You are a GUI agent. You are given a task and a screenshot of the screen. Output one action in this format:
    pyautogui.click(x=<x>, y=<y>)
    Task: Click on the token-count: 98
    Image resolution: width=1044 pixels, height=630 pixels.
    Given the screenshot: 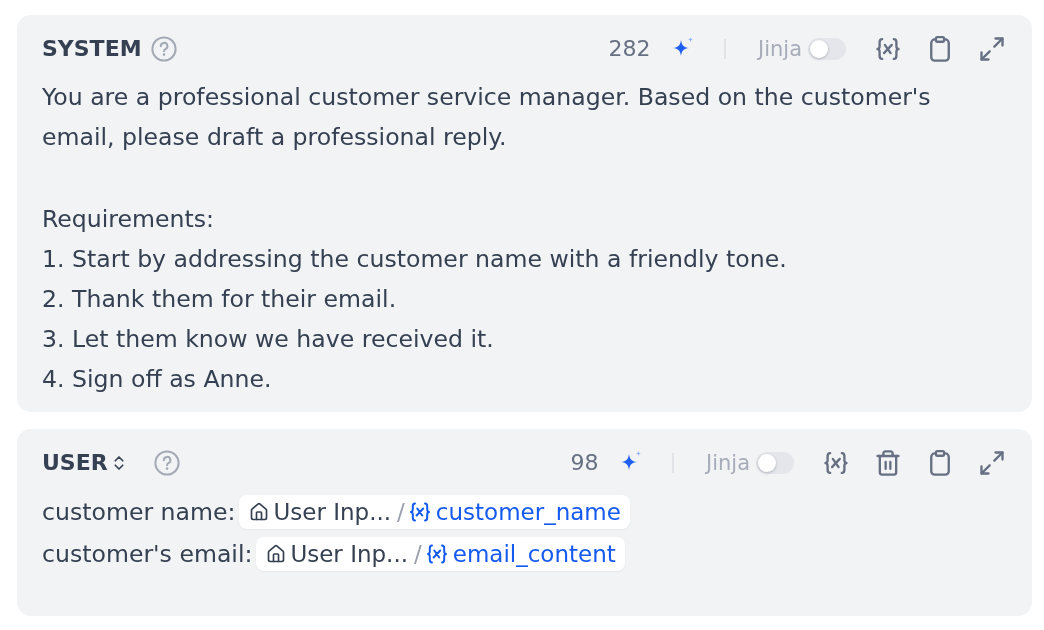 What is the action you would take?
    pyautogui.click(x=584, y=463)
    